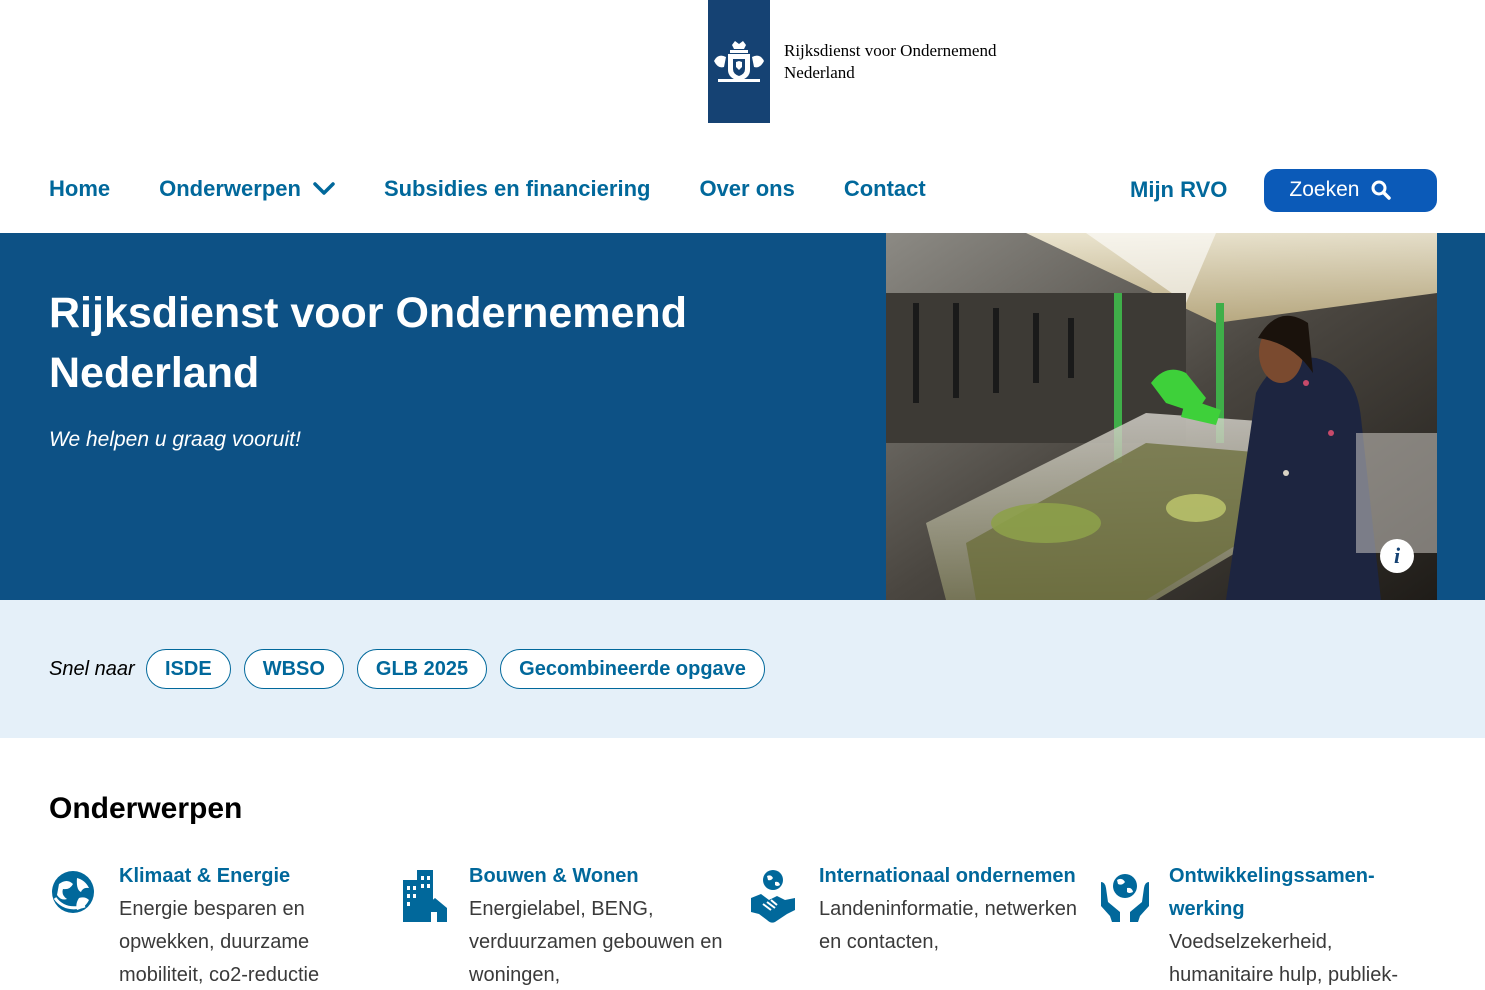 The image size is (1485, 990). I want to click on topic-title: Bouwen & Wonen, so click(599, 876).